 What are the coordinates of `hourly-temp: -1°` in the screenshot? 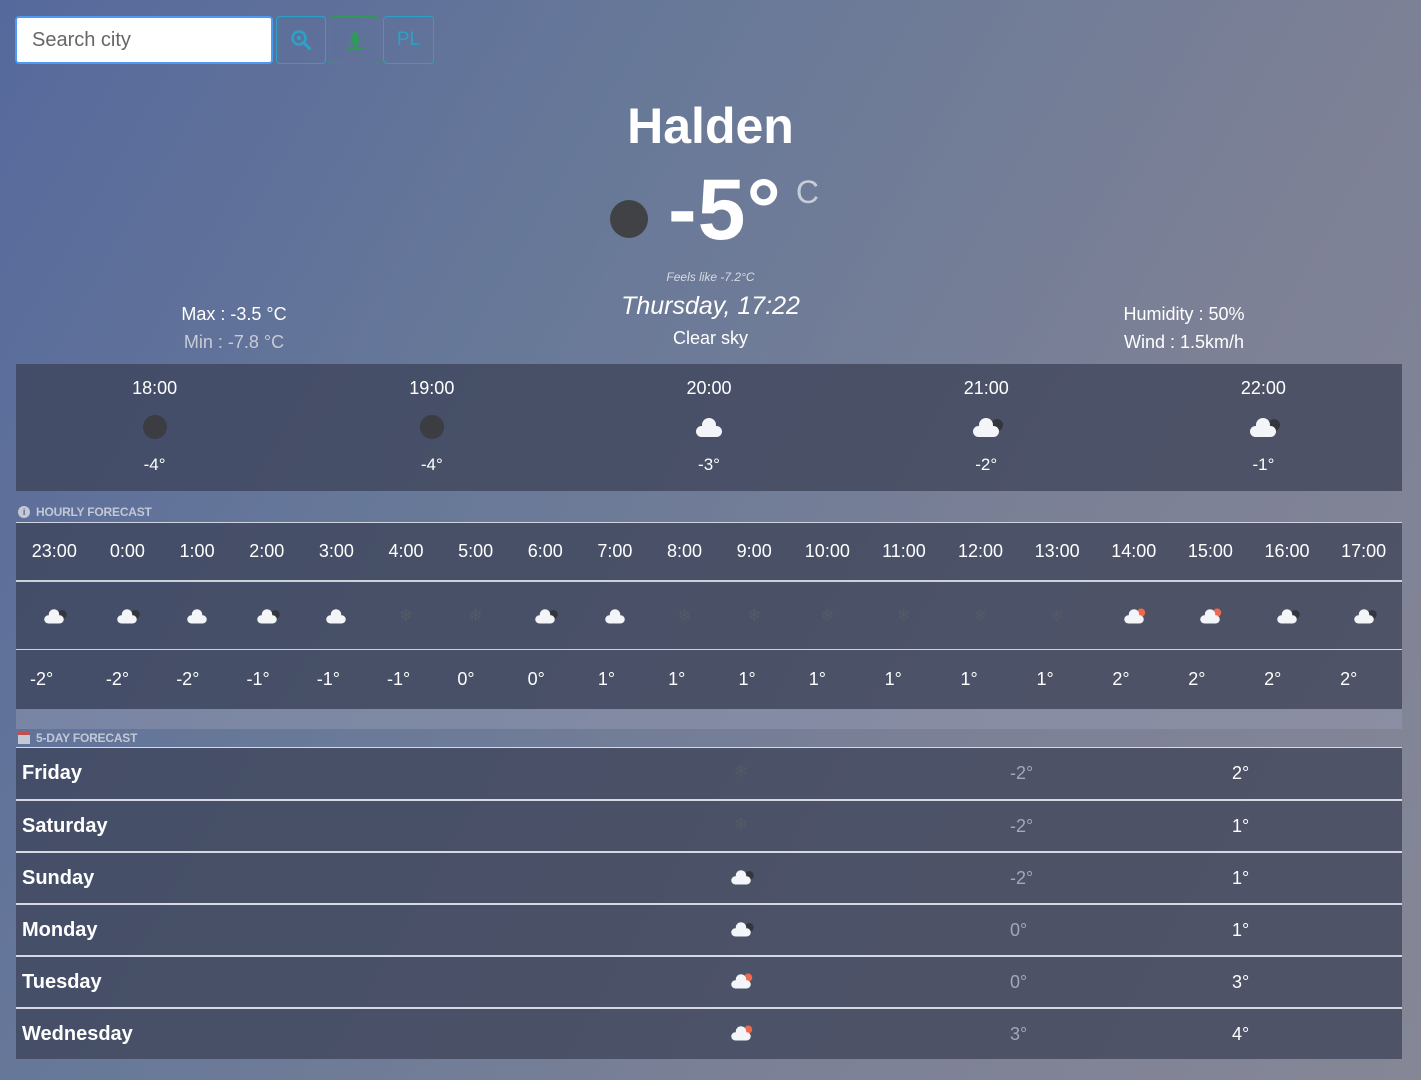 It's located at (399, 678).